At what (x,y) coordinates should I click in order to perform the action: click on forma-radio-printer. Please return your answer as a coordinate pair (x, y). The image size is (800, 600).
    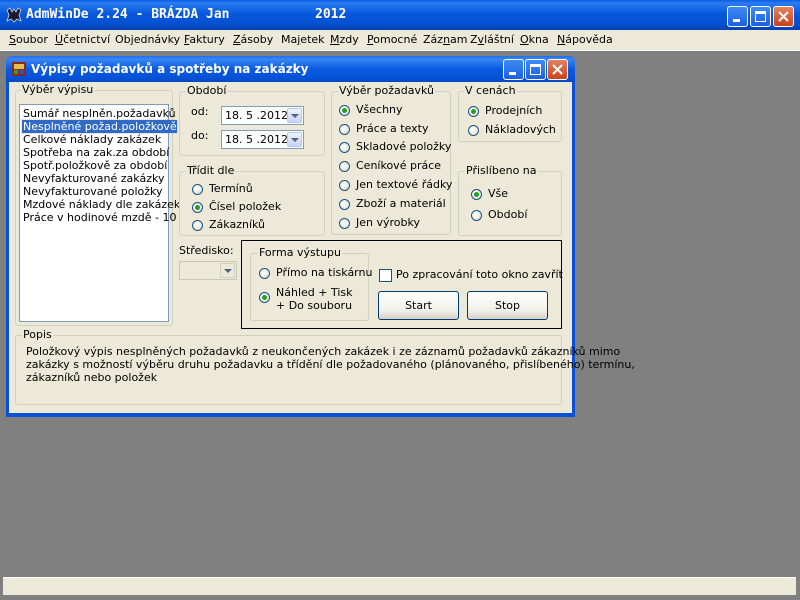
    Looking at the image, I should click on (264, 273).